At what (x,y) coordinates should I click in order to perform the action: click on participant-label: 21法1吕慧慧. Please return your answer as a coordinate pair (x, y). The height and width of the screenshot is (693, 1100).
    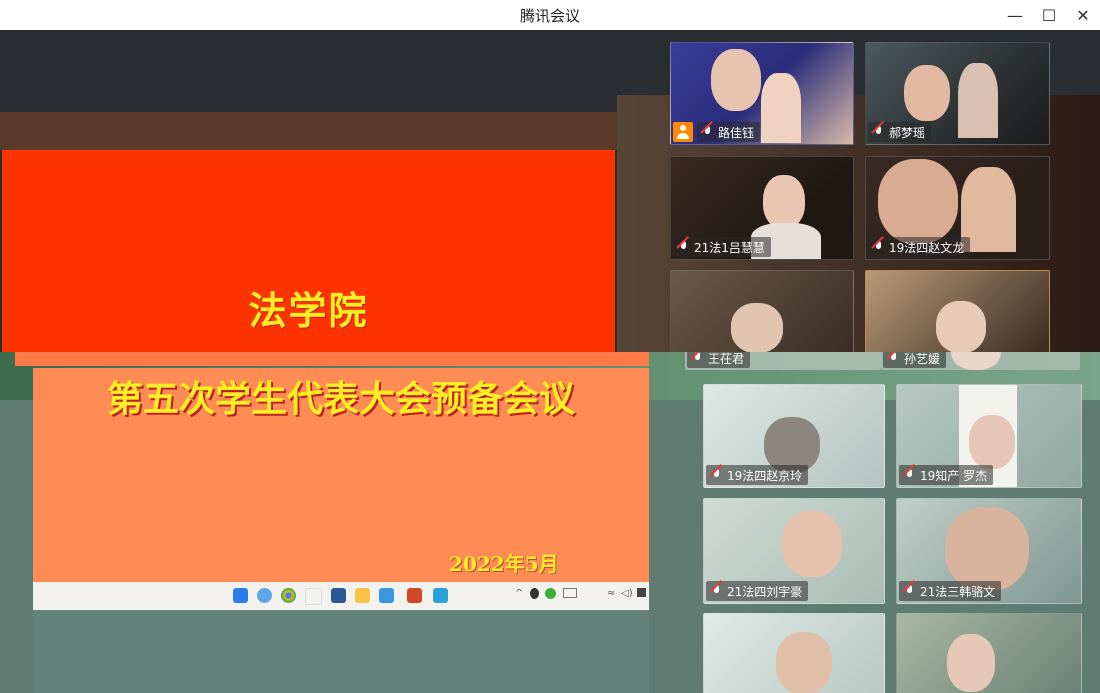
    Looking at the image, I should click on (722, 247).